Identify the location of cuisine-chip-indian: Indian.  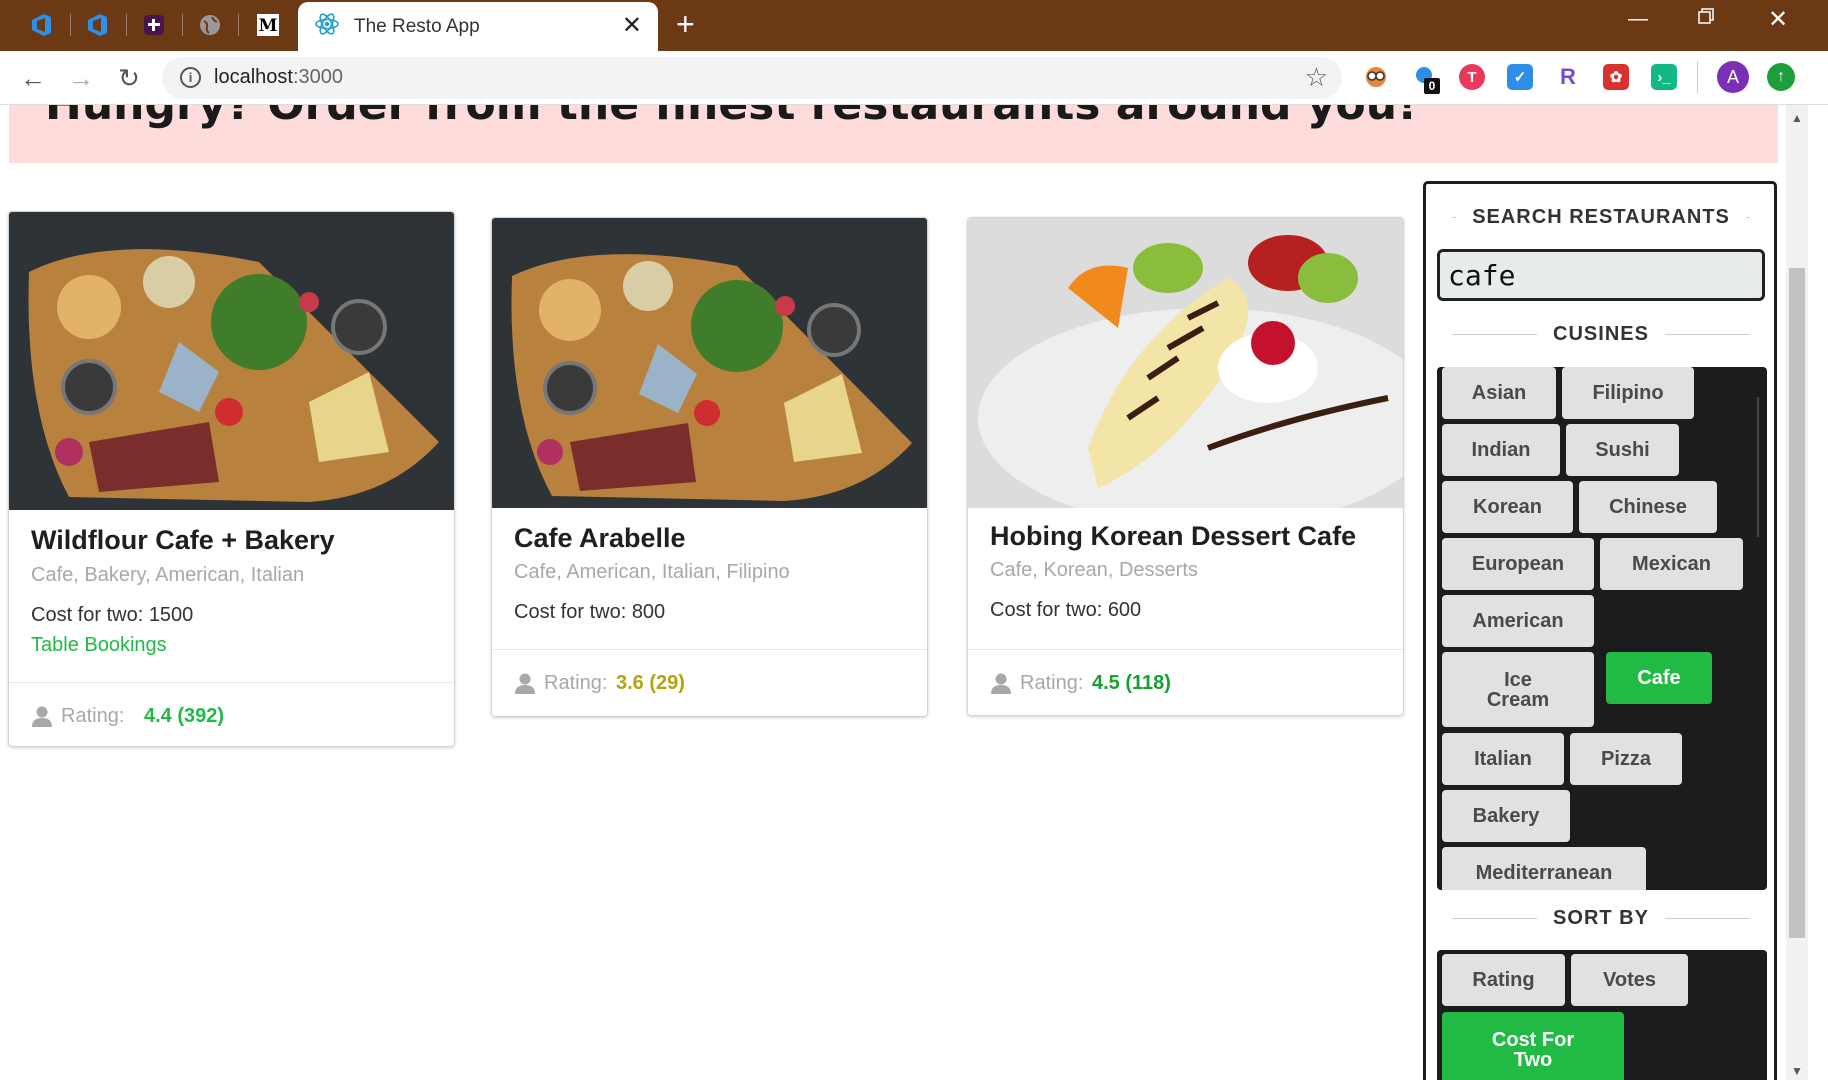
(1501, 450).